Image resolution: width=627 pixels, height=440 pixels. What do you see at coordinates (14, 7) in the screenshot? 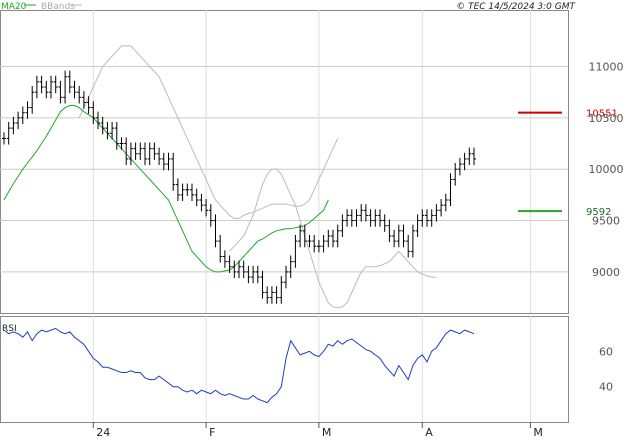
I see `ma-legend-label: MA20` at bounding box center [14, 7].